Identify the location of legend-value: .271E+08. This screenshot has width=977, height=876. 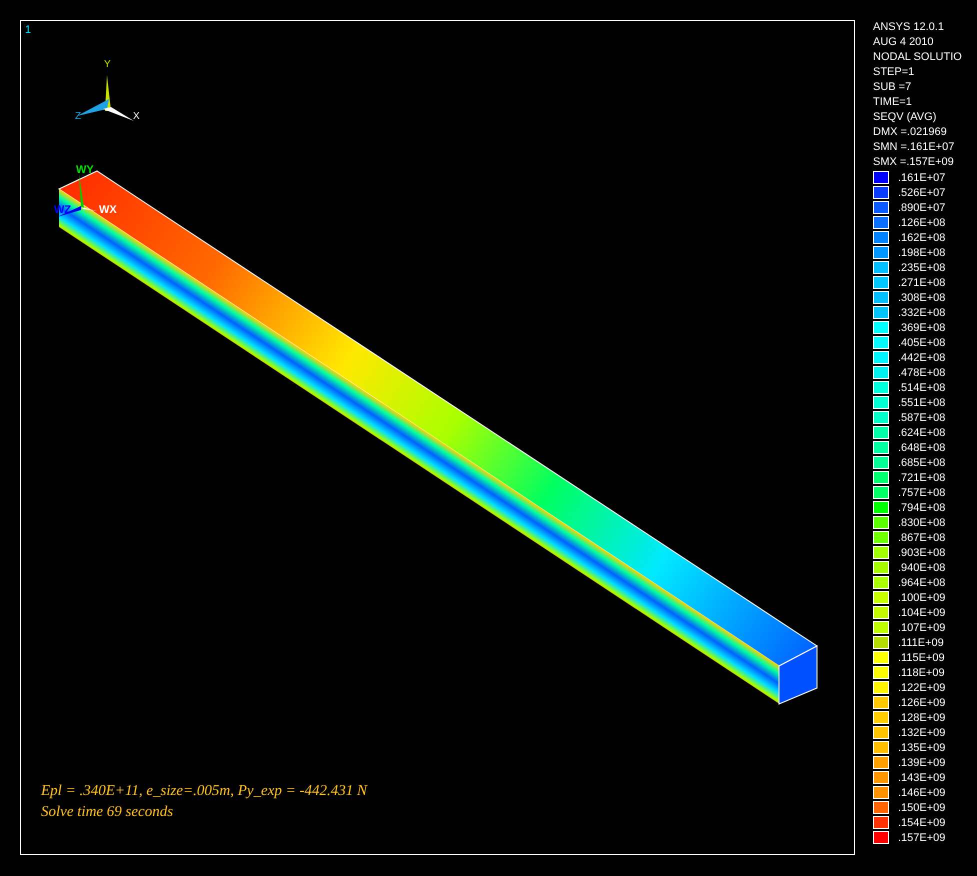
(922, 282).